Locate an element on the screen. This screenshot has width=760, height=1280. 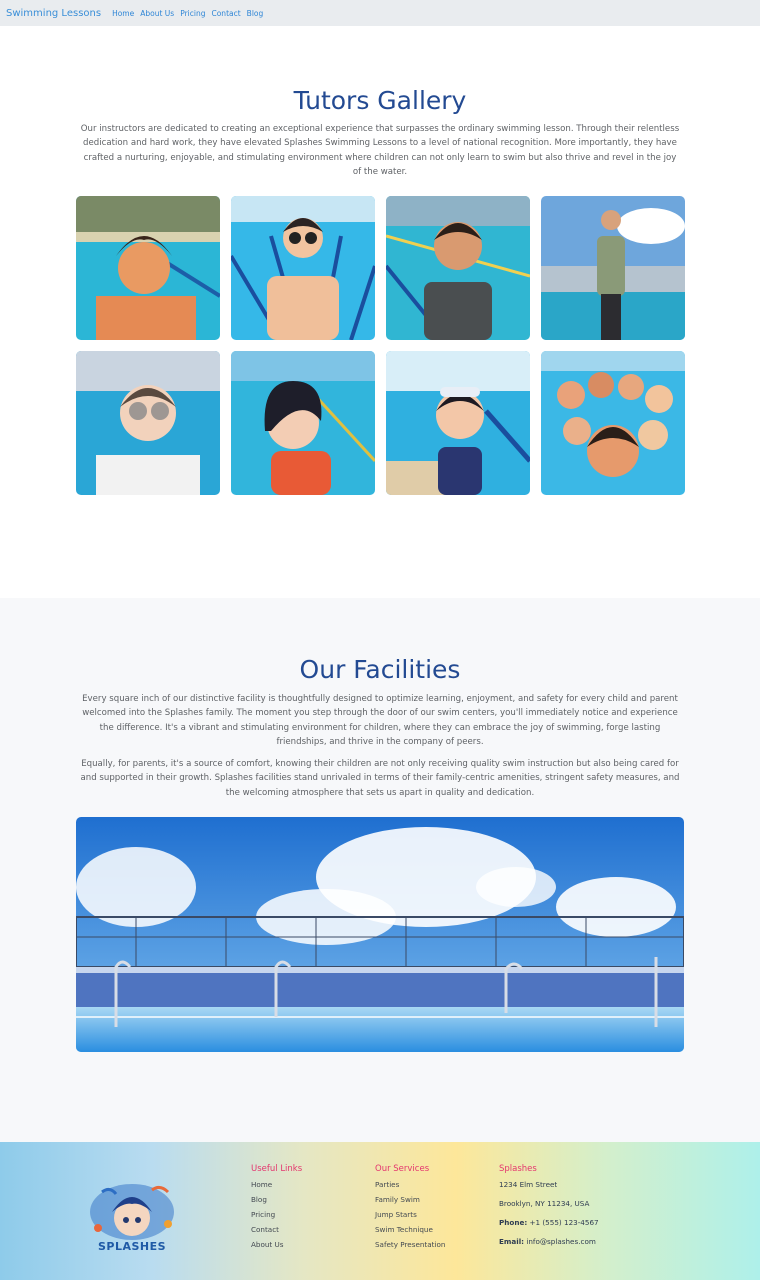
nav-link-pricing: Pricing is located at coordinates (192, 13).